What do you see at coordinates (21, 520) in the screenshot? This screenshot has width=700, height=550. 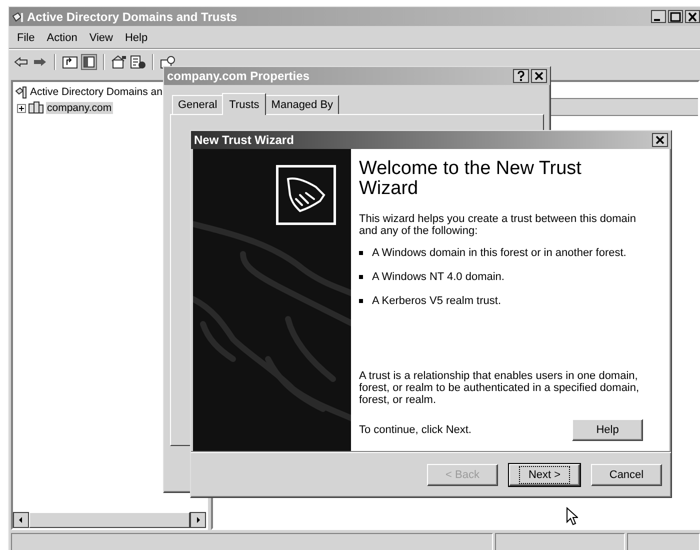 I see `scroll-left-icon` at bounding box center [21, 520].